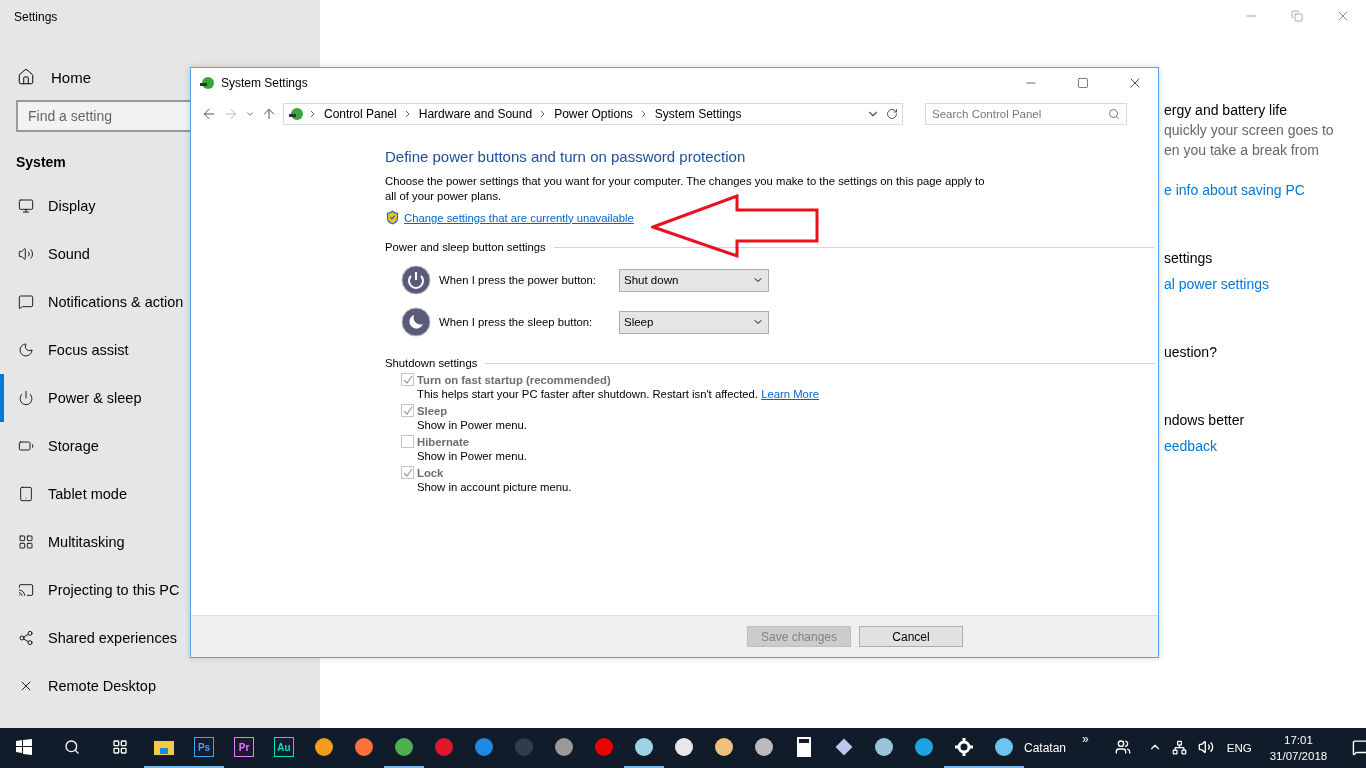 The image size is (1366, 768). I want to click on settings-link: al power settings, so click(1265, 284).